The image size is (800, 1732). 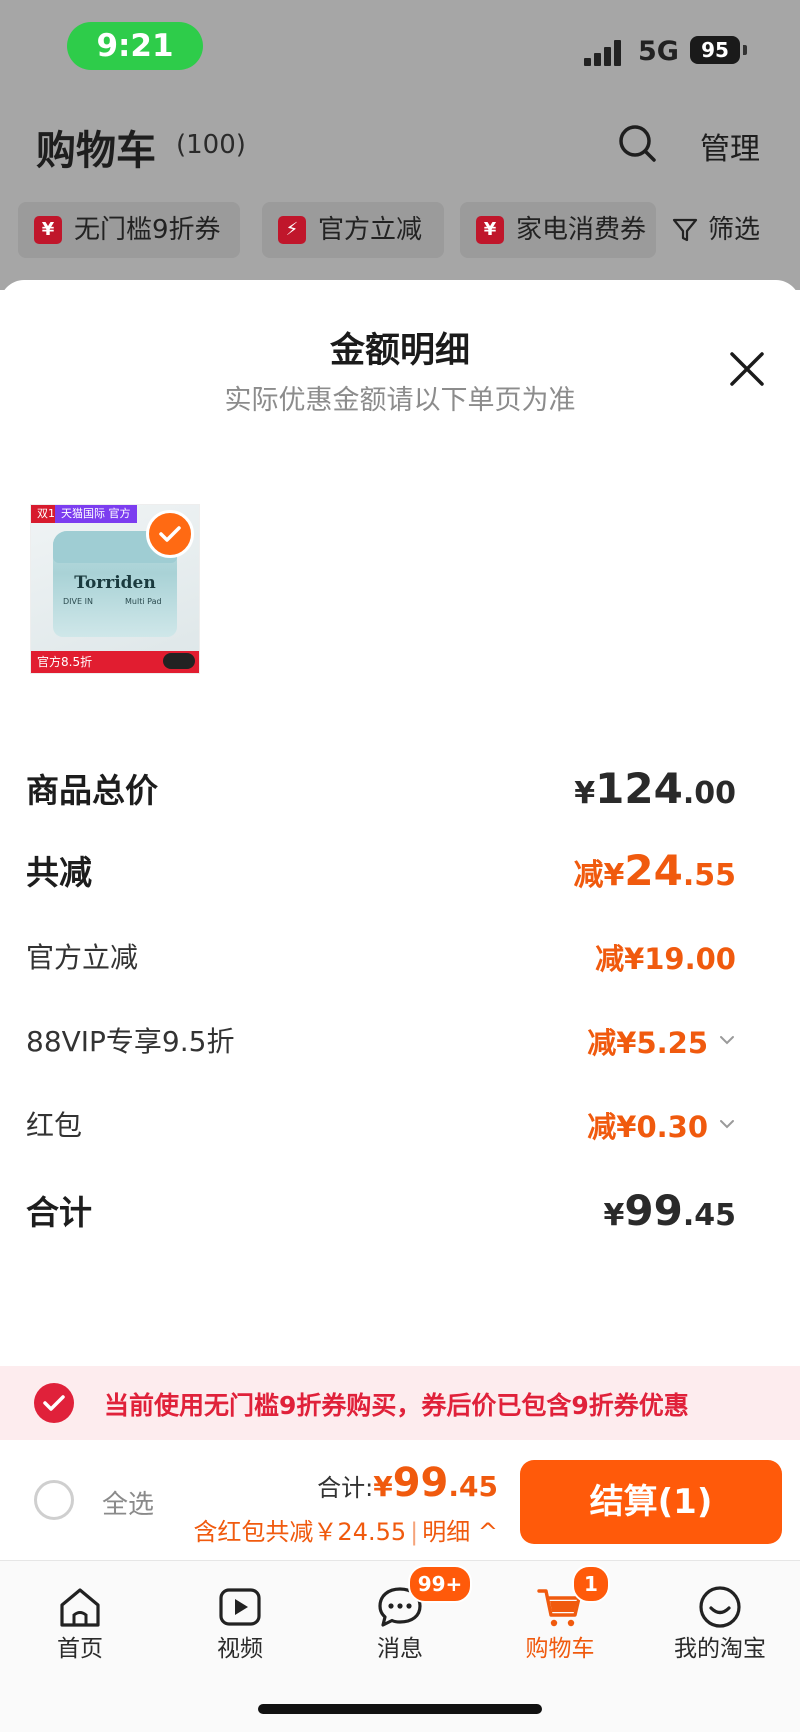 I want to click on chip-no-threshold-coupon: ¥ 无门槛9折券, so click(x=129, y=230).